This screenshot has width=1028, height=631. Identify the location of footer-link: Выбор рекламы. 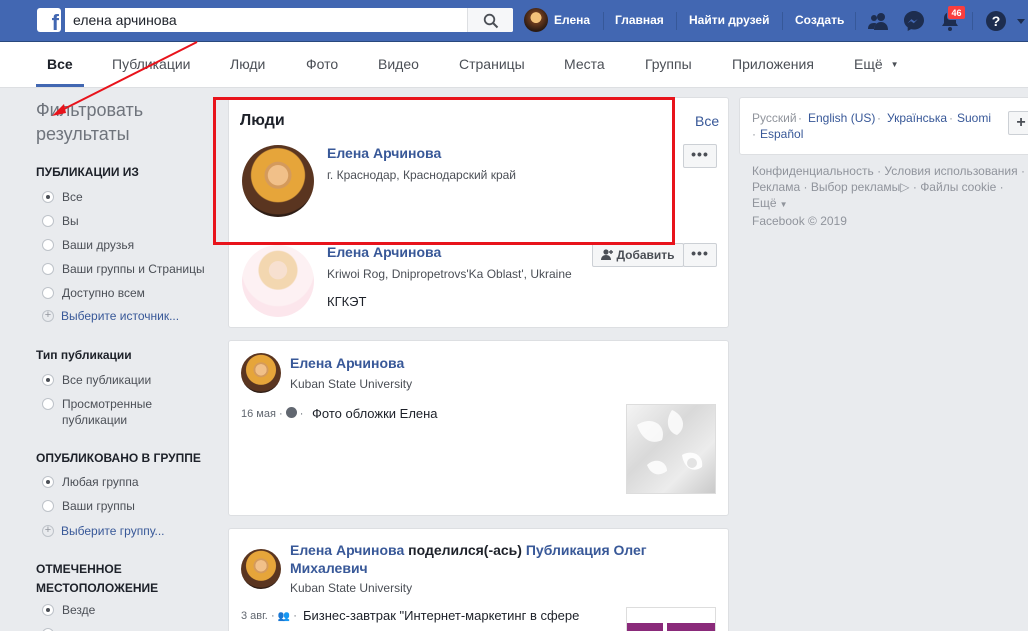
(855, 187).